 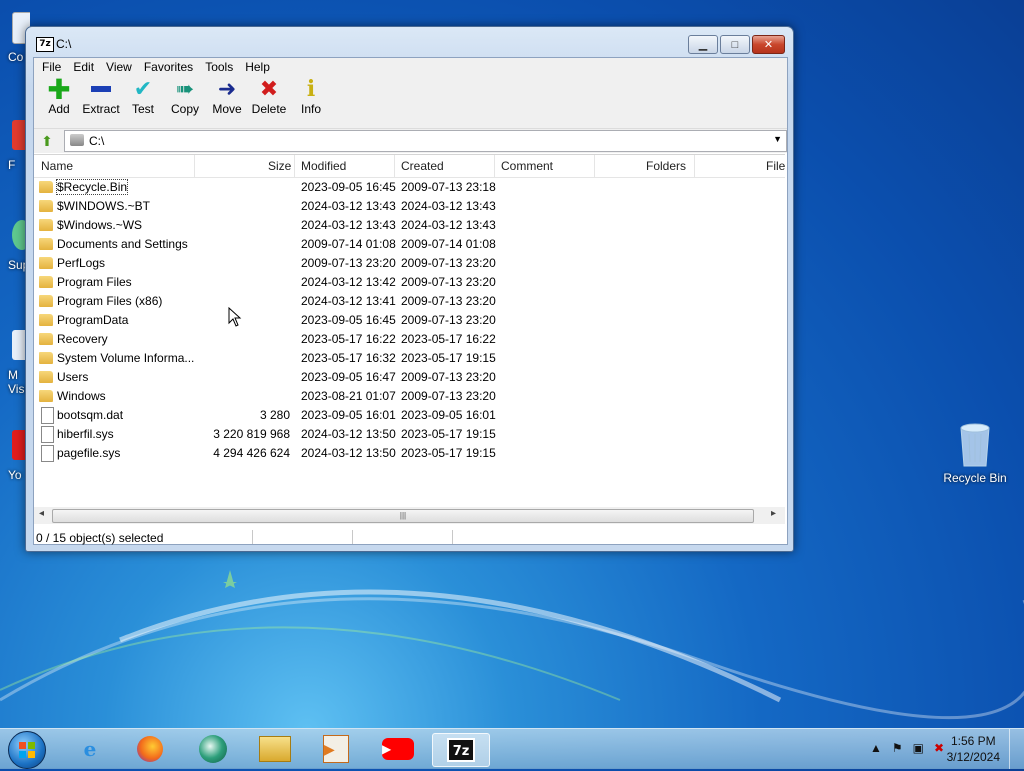 I want to click on dropdown-arrow-icon: ▼, so click(x=777, y=139).